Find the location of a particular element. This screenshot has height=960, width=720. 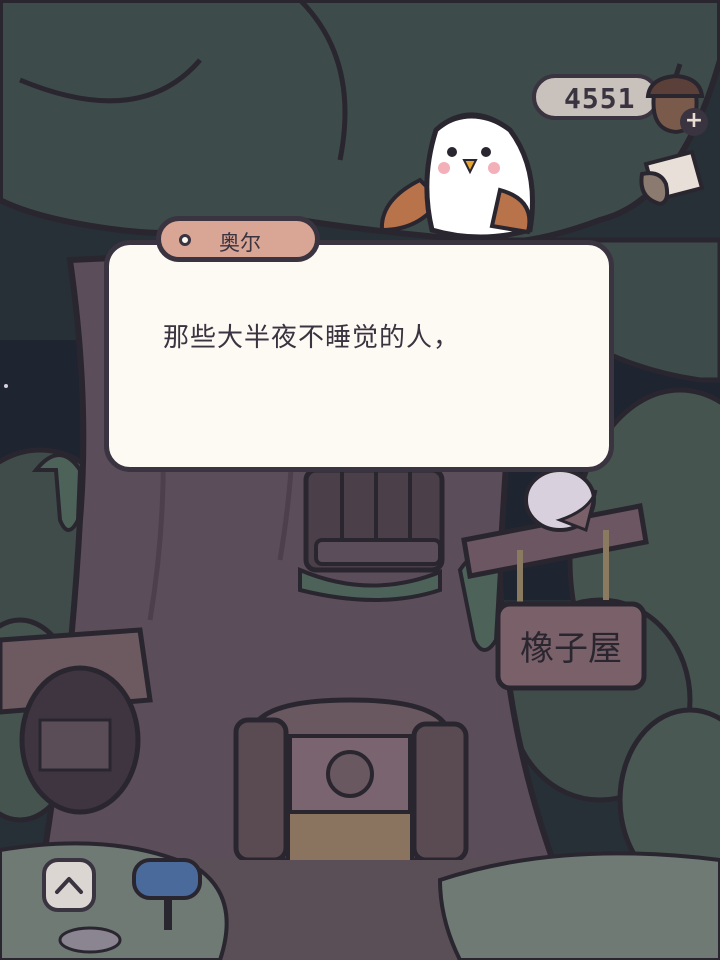

chevron-up-icon is located at coordinates (69, 885).